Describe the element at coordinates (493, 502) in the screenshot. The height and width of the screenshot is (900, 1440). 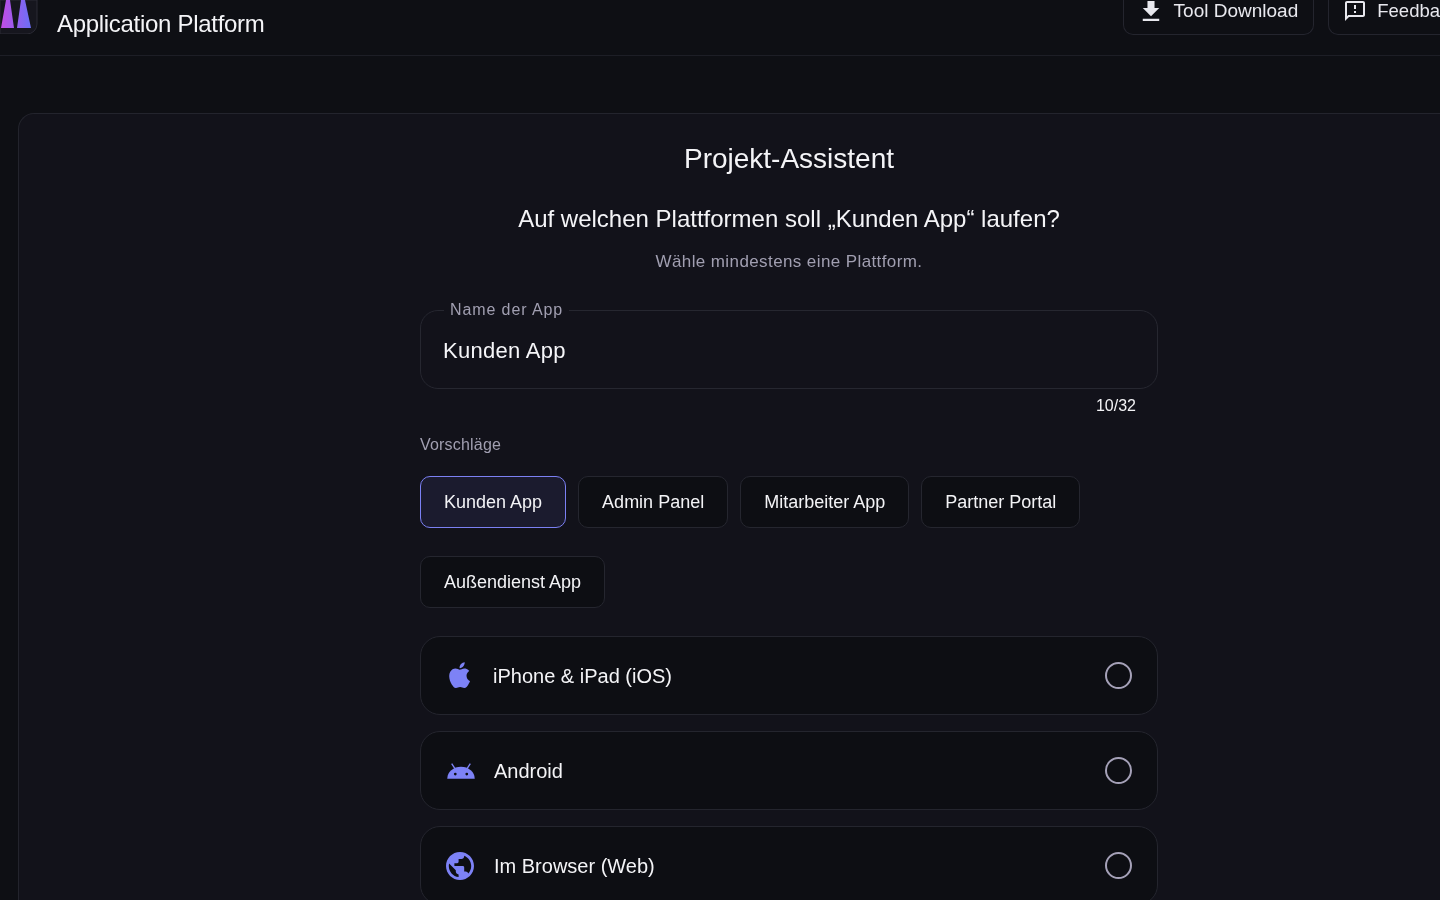
I see `suggestion-chip: Kunden App` at that location.